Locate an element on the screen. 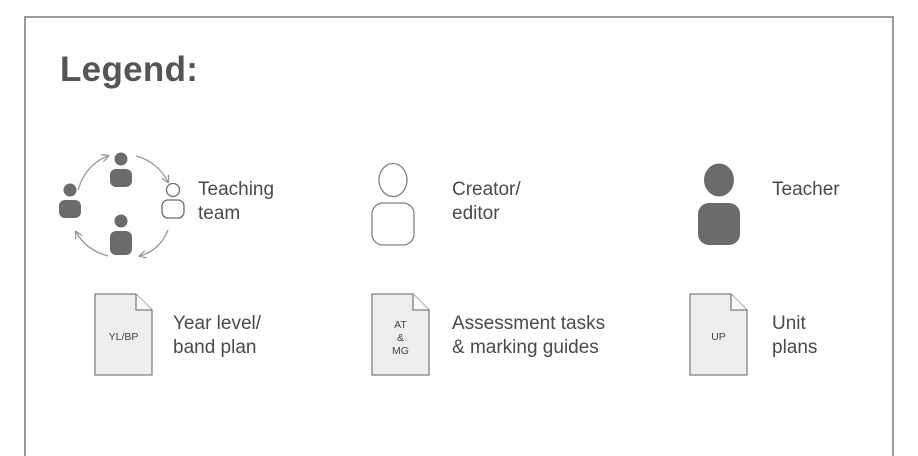 The height and width of the screenshot is (456, 918). label-teacher: Teacher is located at coordinates (806, 189).